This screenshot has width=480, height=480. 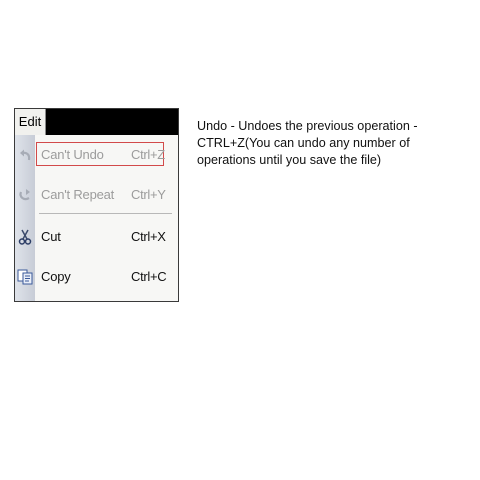 What do you see at coordinates (25, 195) in the screenshot?
I see `repeat-arrow-icon` at bounding box center [25, 195].